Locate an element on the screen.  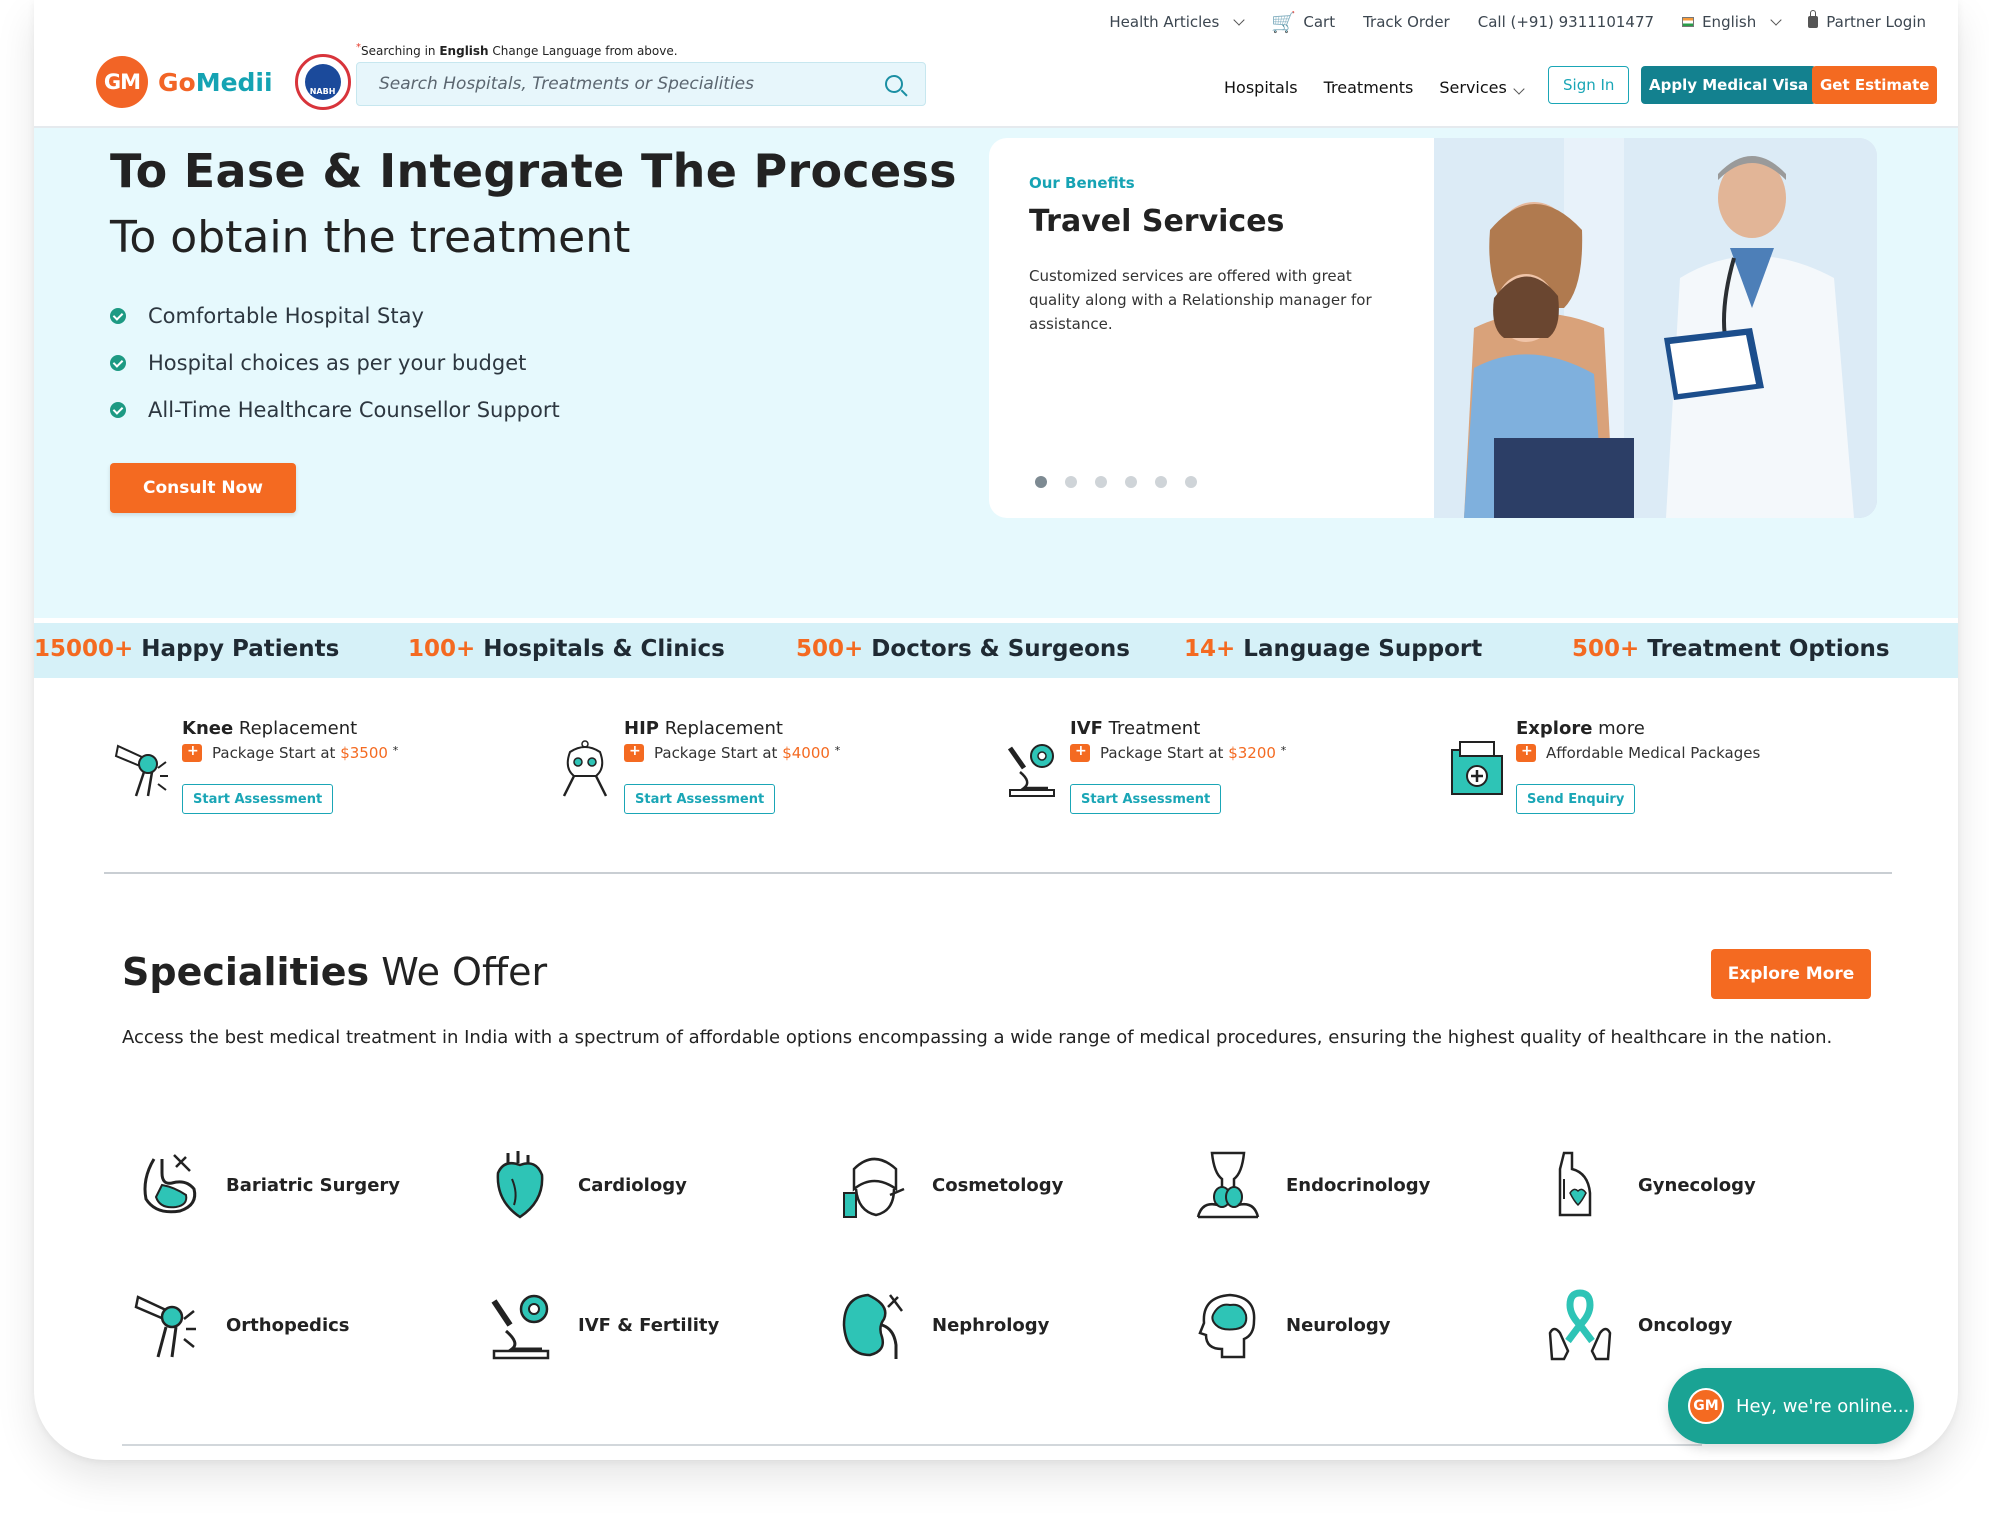
speciality-orthopedics: Orthopedics is located at coordinates (241, 1325).